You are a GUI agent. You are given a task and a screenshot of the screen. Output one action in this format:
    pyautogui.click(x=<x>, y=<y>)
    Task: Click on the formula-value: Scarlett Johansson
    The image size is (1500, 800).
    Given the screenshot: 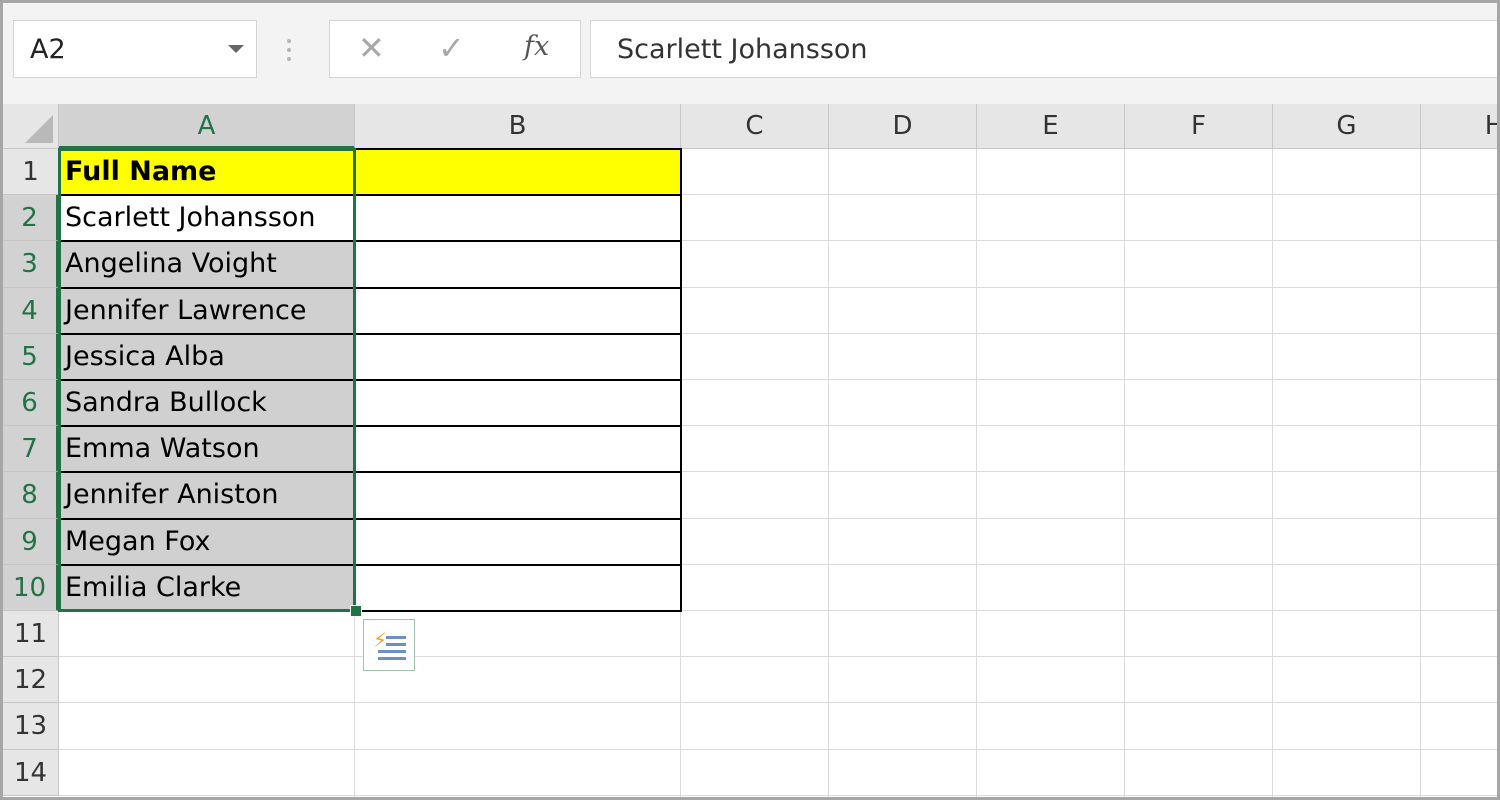 What is the action you would take?
    pyautogui.click(x=742, y=49)
    